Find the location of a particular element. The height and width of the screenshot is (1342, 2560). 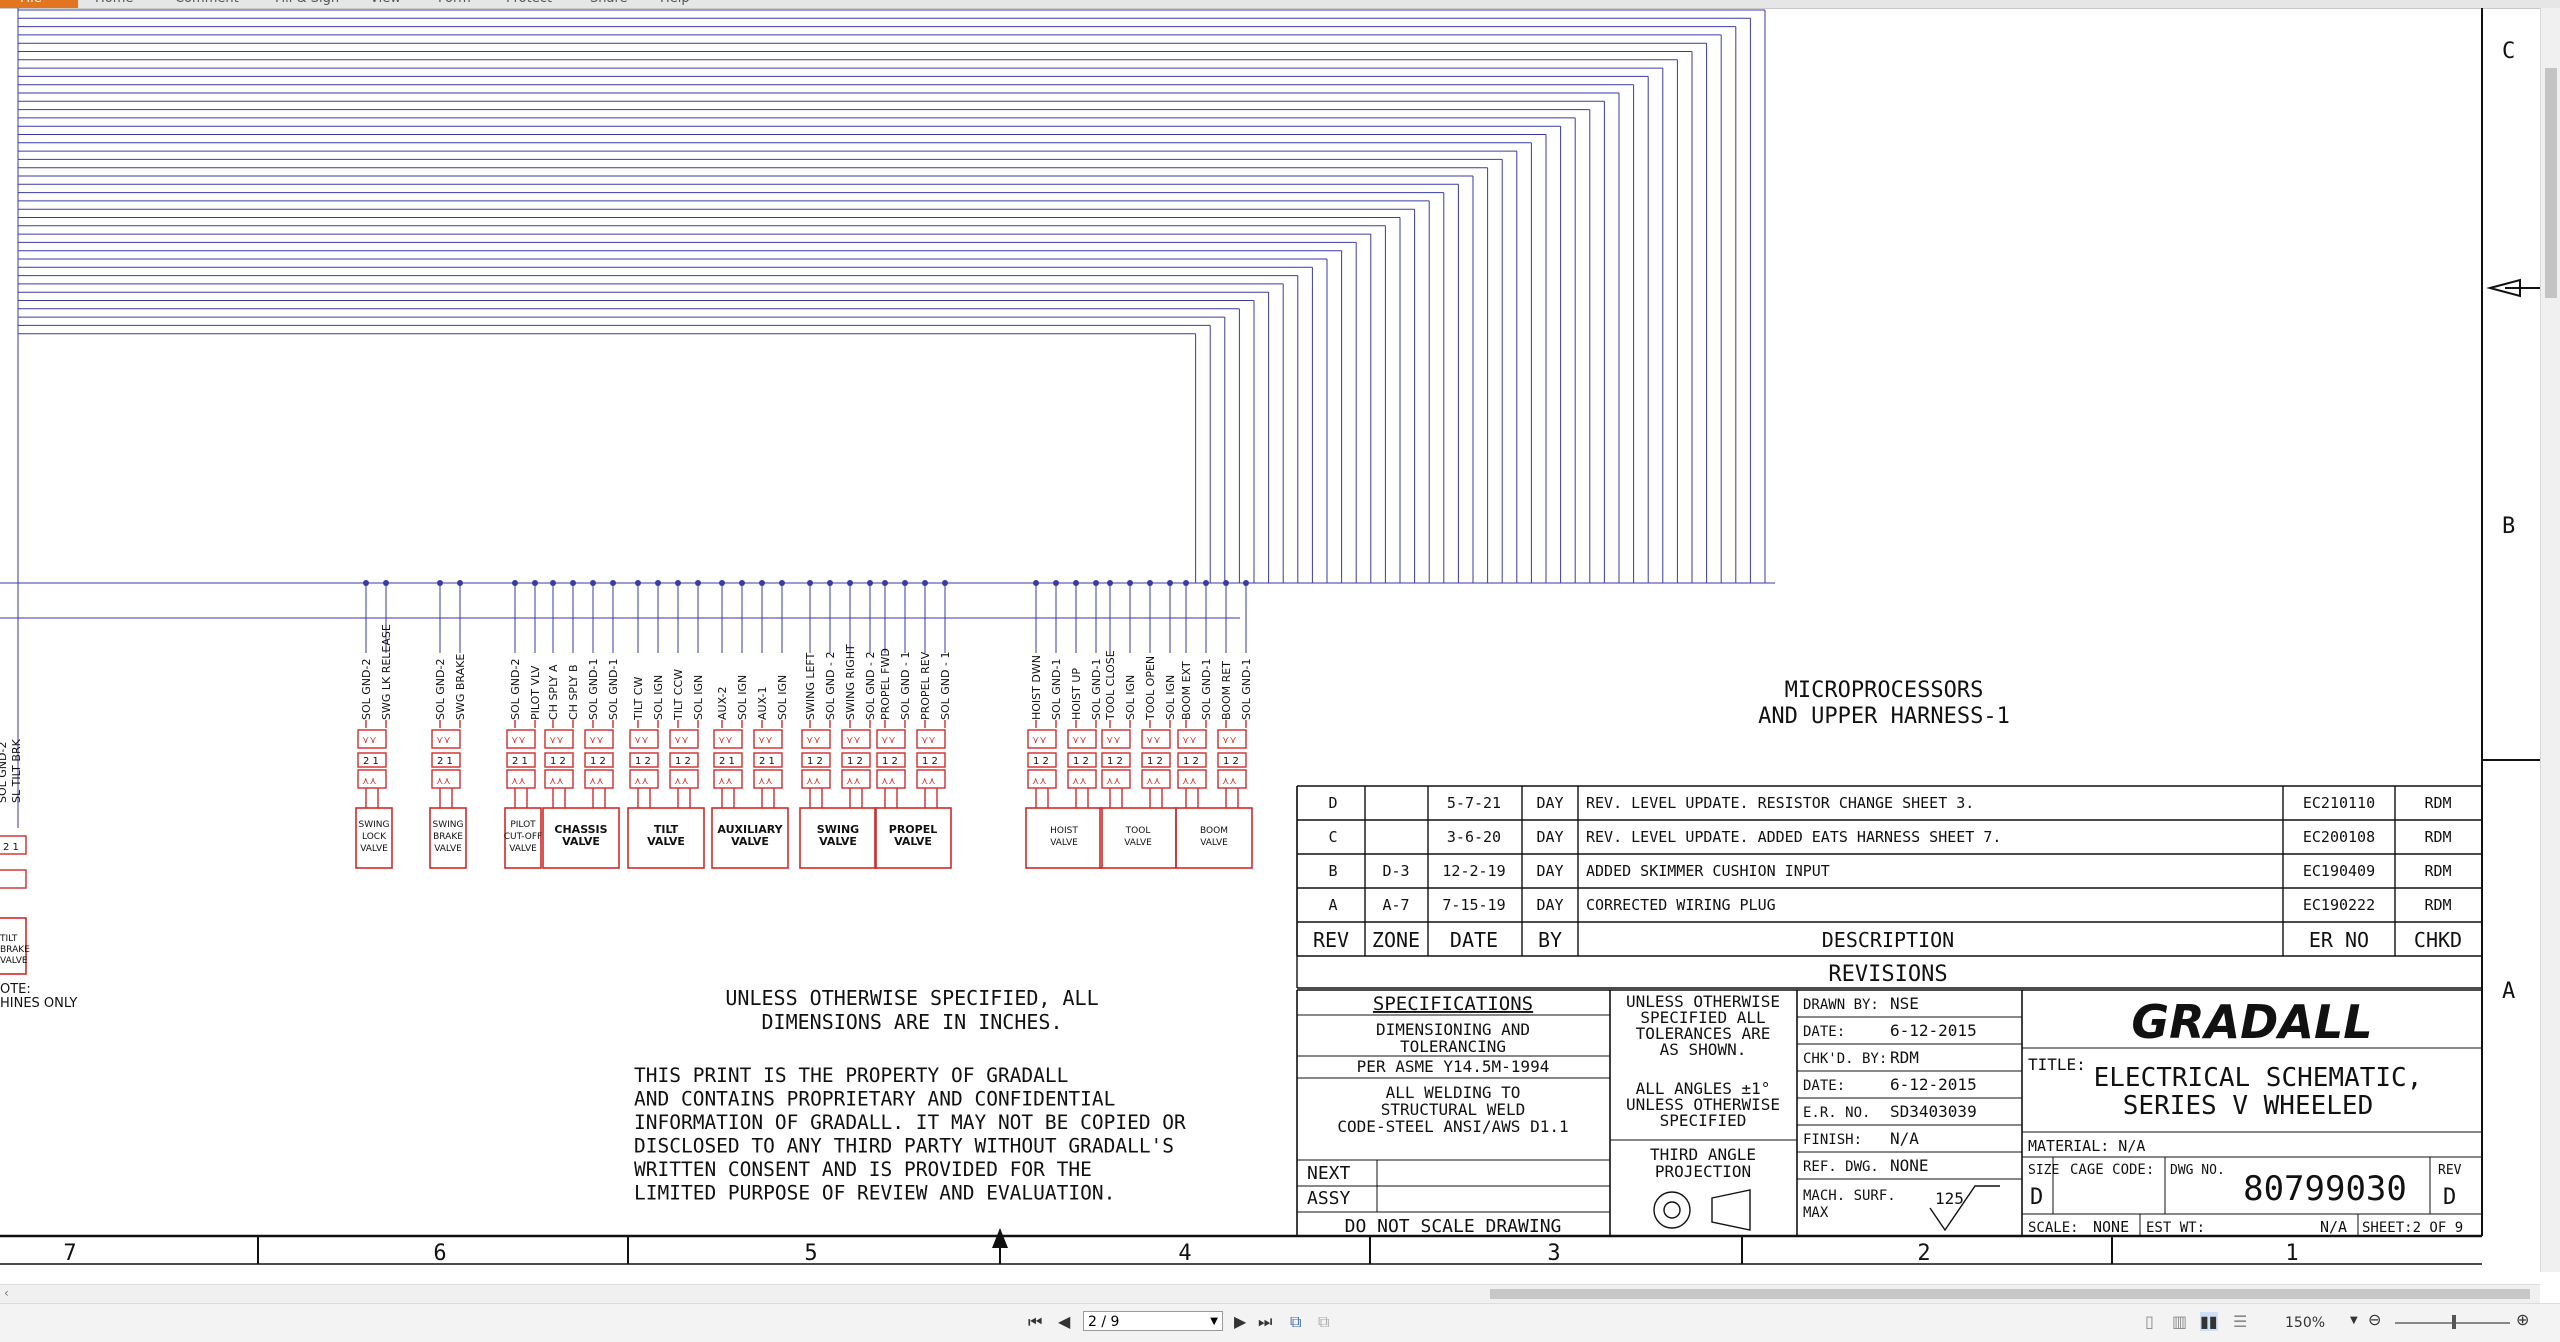

wire-label: TOOL CLOSE is located at coordinates (1110, 685).